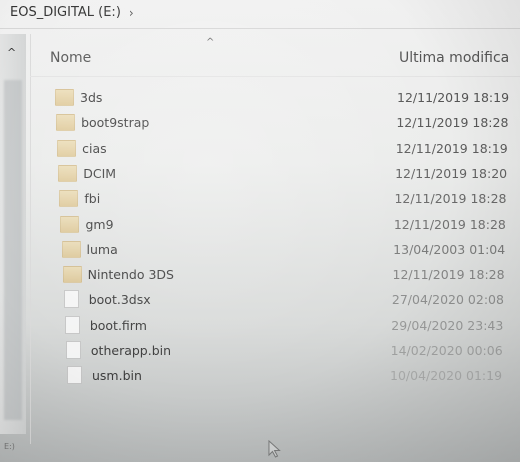 This screenshot has width=520, height=462. I want to click on file-modified-date: 27/04/2020 02:08, so click(447, 300).